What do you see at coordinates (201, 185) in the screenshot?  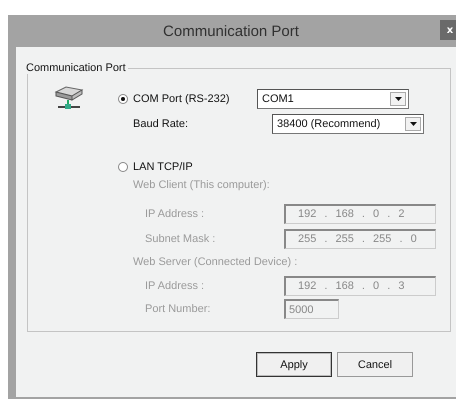 I see `section-heading: Web Client (This computer):` at bounding box center [201, 185].